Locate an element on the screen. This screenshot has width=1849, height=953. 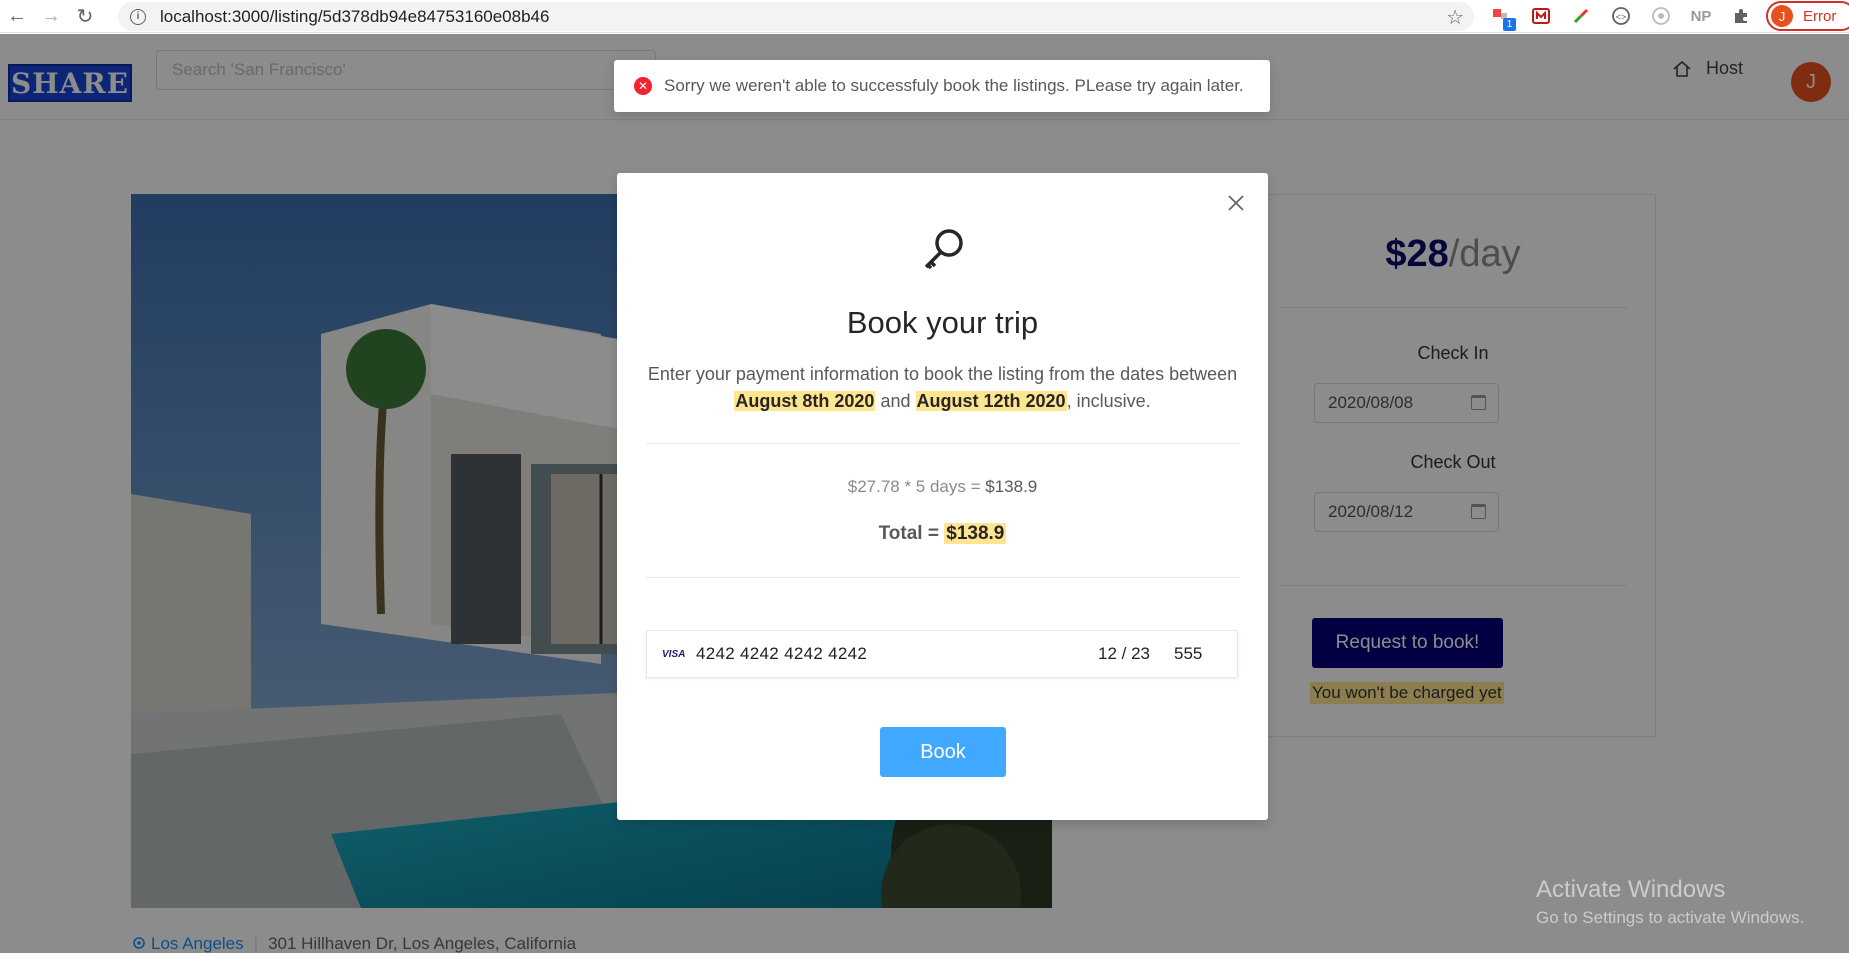
visa-card-icon: VISA is located at coordinates (674, 654).